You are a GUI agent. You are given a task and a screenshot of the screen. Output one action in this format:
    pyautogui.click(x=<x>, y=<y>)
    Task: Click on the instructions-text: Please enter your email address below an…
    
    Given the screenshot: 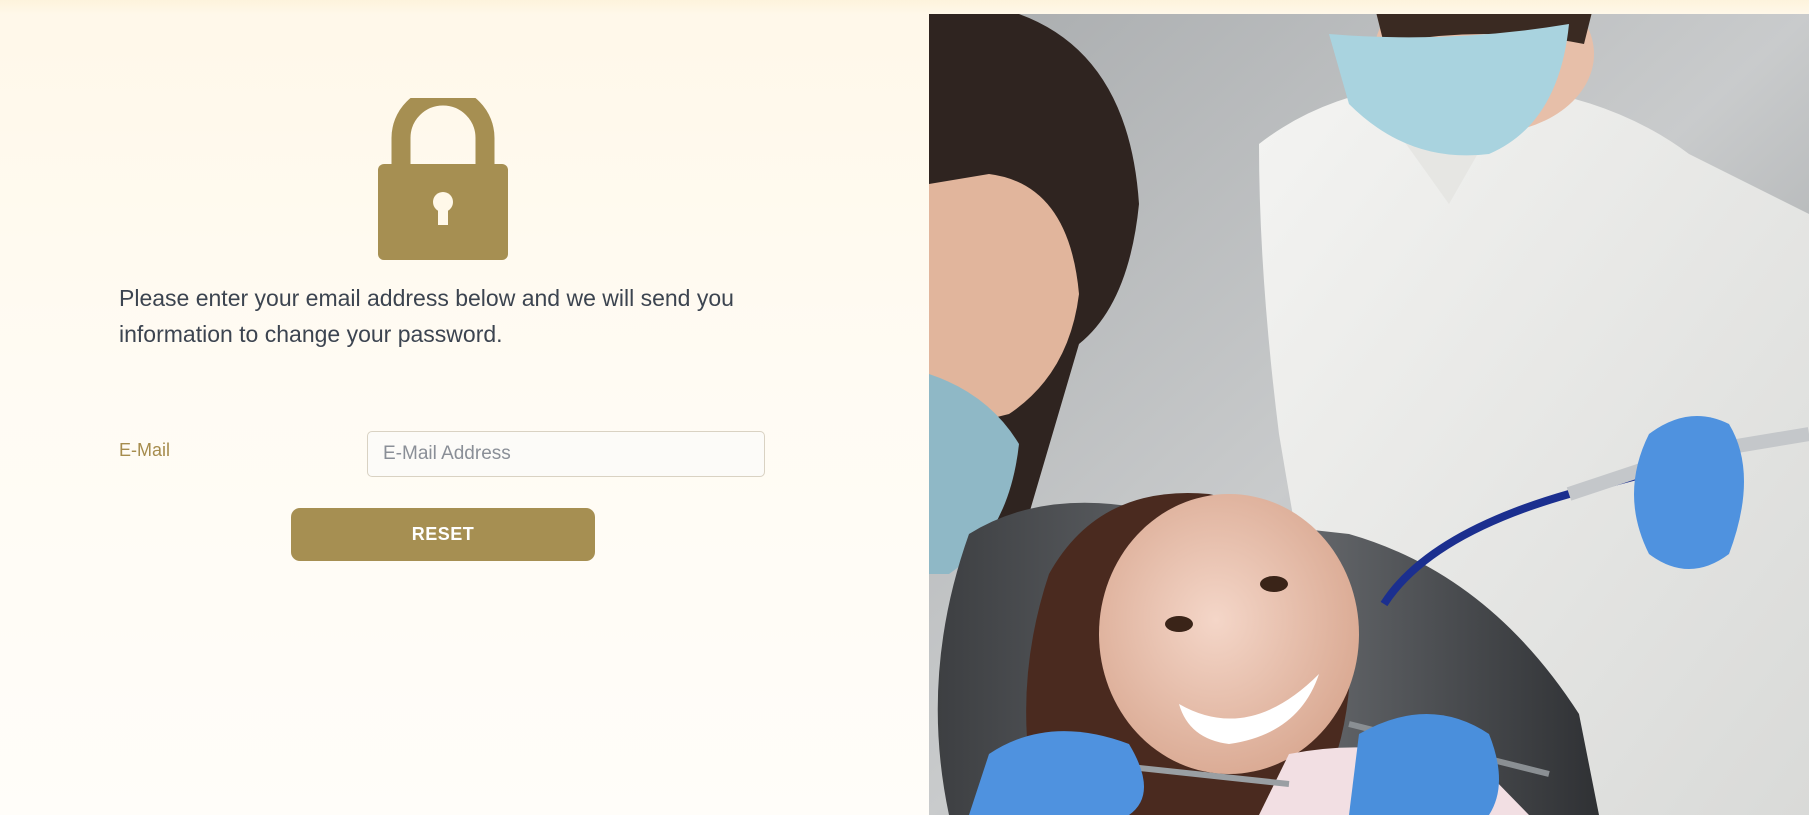 What is the action you would take?
    pyautogui.click(x=426, y=316)
    